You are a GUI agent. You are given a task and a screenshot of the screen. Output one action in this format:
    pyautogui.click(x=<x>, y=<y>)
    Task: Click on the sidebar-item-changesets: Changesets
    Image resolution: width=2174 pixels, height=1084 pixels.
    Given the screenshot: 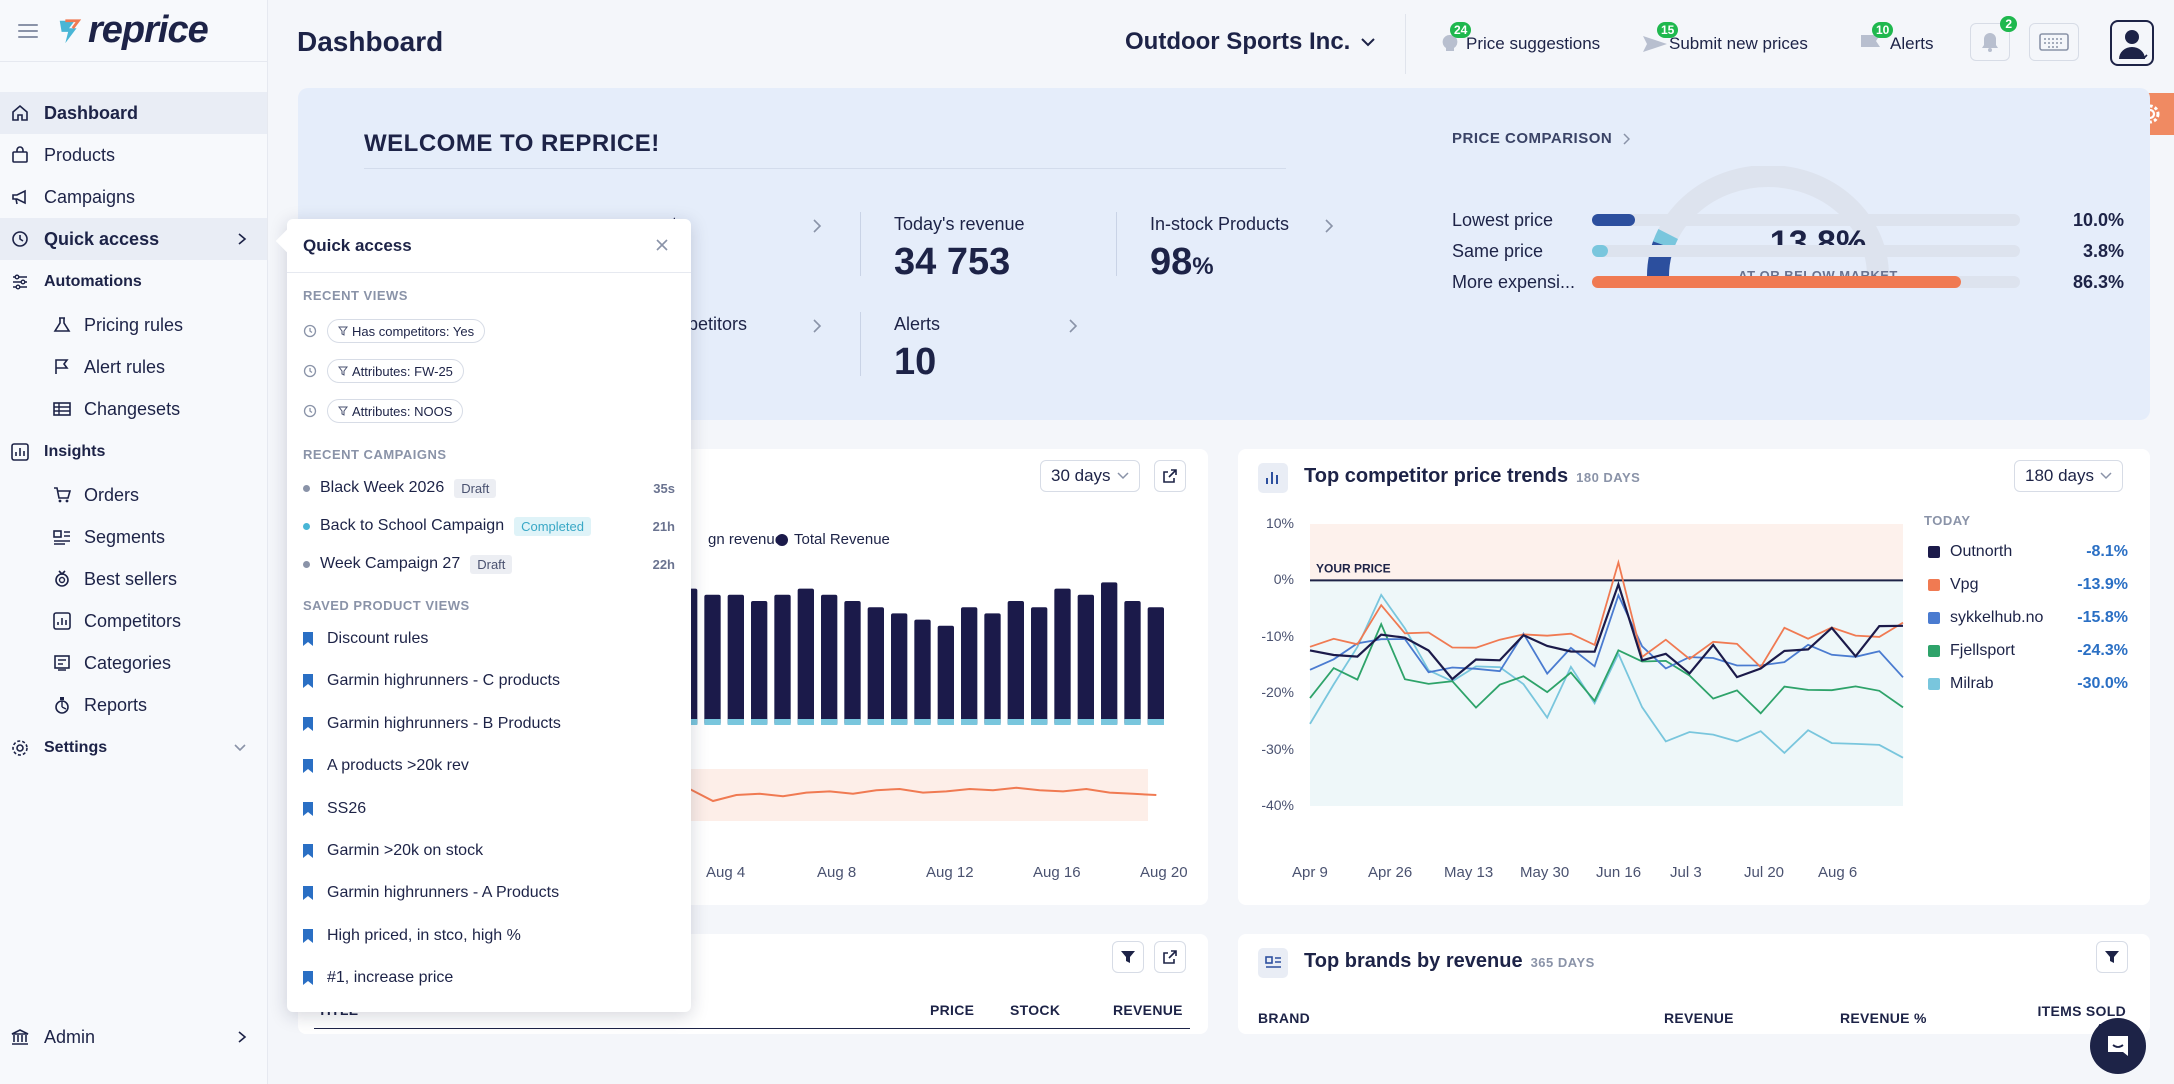 What is the action you would take?
    pyautogui.click(x=133, y=409)
    